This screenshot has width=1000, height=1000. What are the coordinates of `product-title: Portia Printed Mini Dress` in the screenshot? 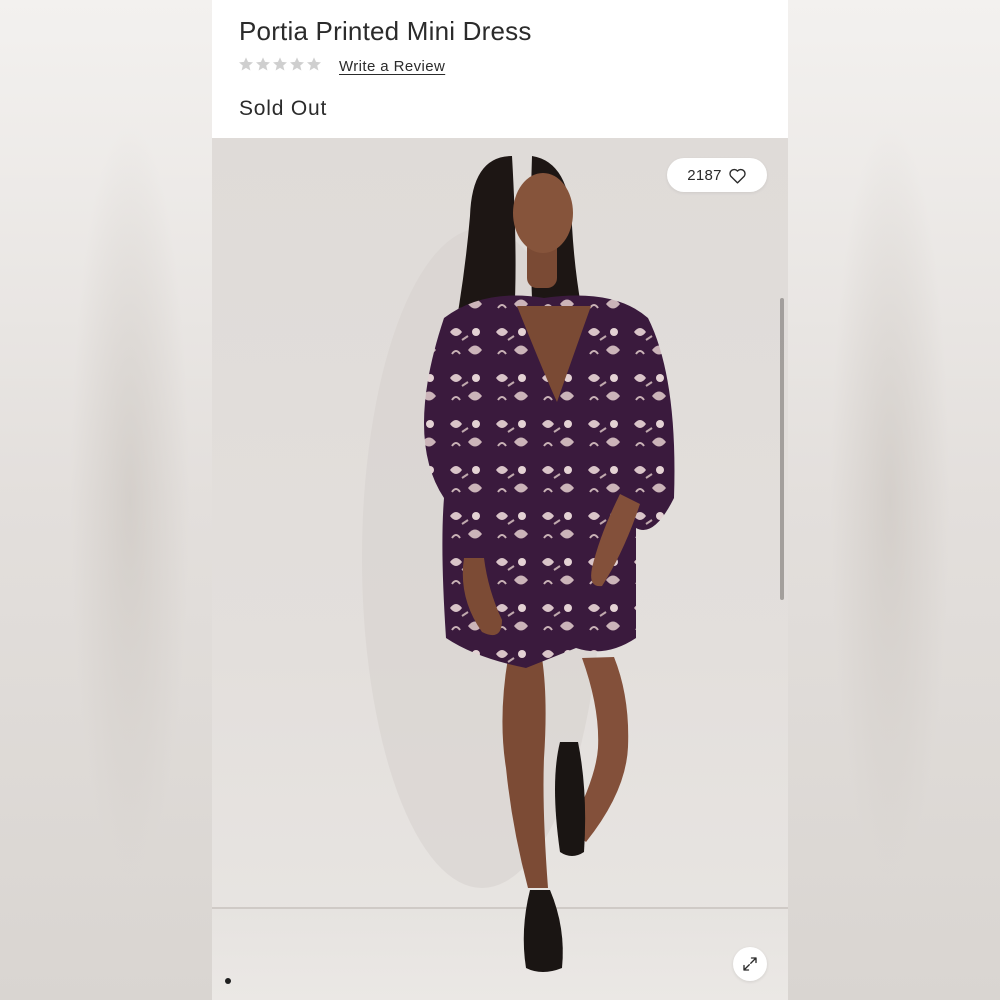 It's located at (385, 31).